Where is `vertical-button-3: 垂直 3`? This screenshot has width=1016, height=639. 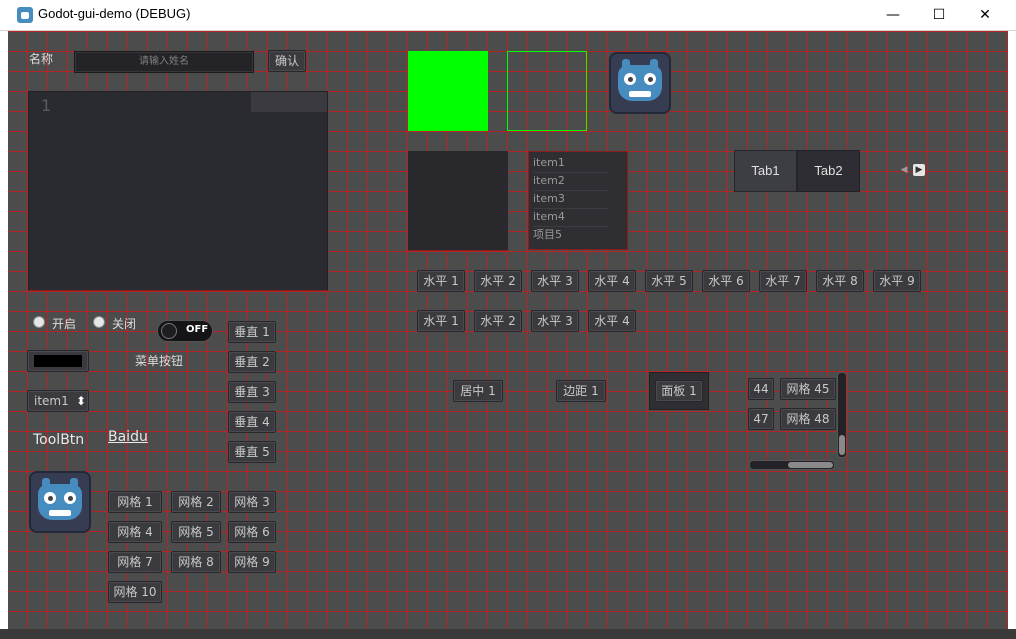
vertical-button-3: 垂直 3 is located at coordinates (252, 392).